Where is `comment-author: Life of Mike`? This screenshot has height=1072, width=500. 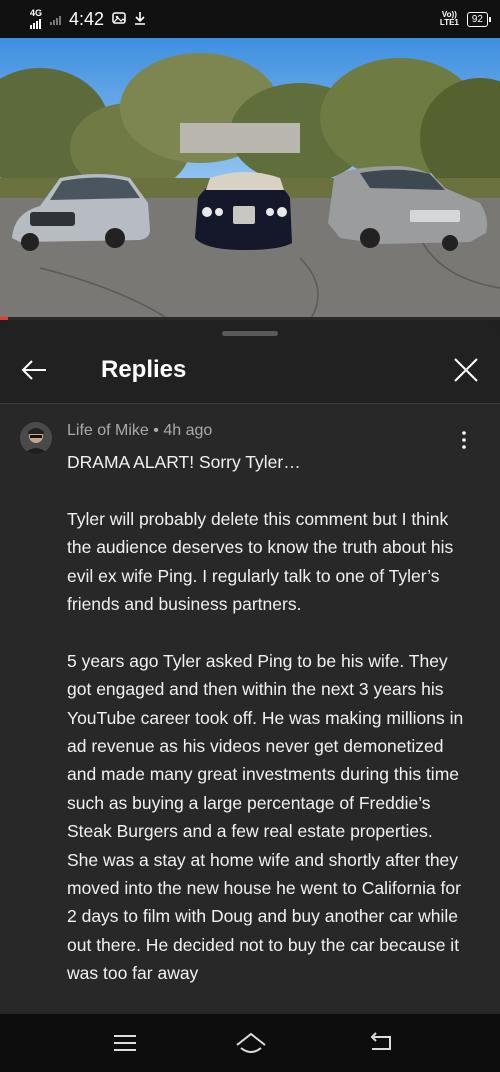 comment-author: Life of Mike is located at coordinates (108, 430).